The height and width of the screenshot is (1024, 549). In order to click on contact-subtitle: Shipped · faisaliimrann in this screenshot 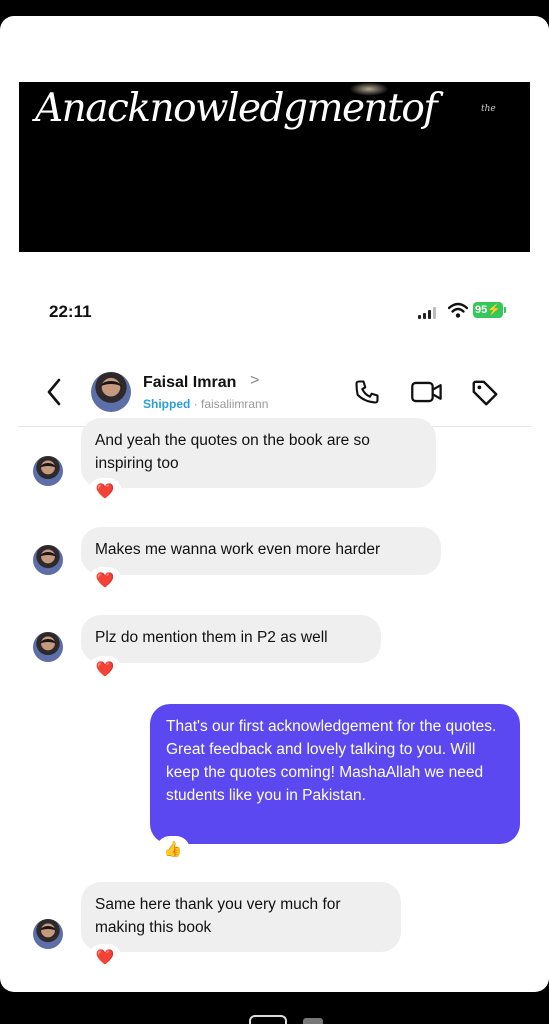, I will do `click(205, 404)`.